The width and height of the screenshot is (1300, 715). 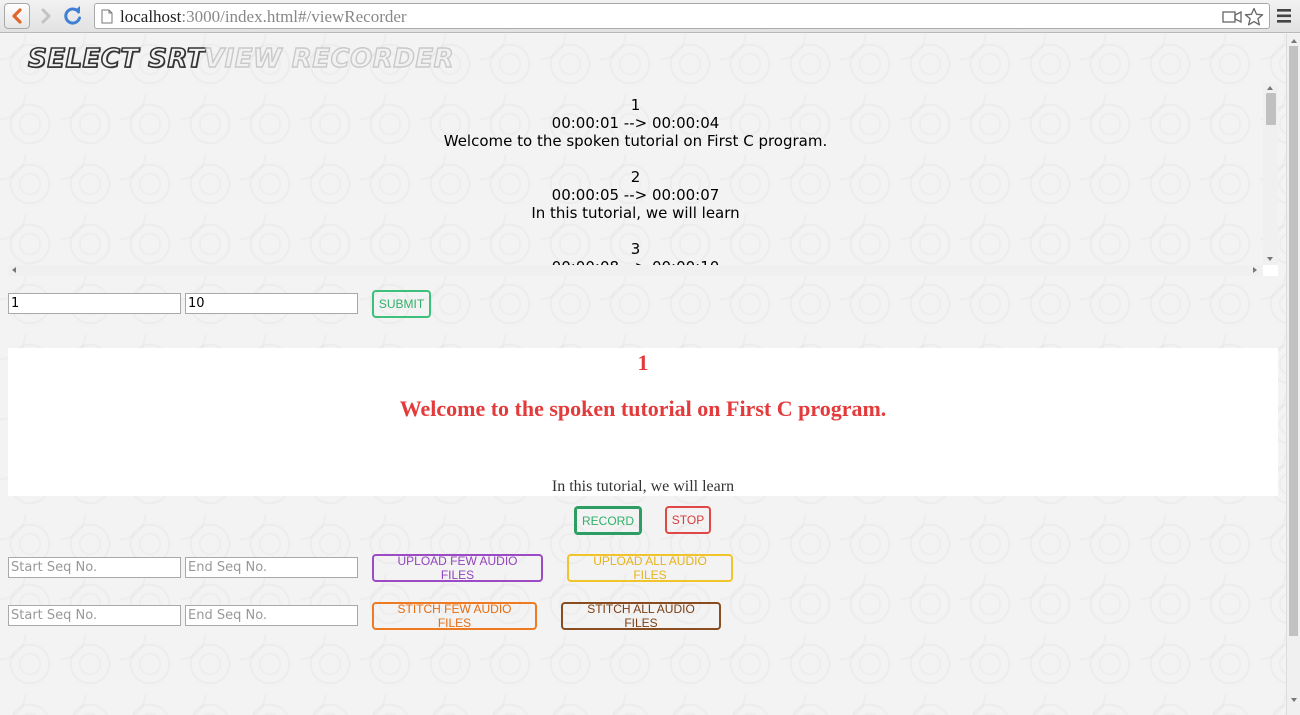 I want to click on reload-icon, so click(x=72, y=15).